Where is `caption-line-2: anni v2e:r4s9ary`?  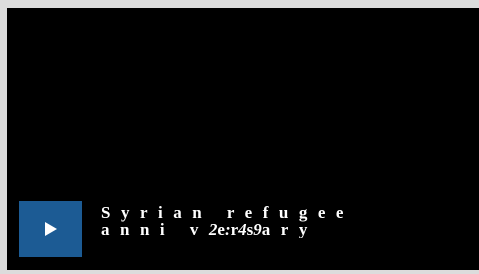
caption-line-2: anni v2e:r4s9ary is located at coordinates (290, 229).